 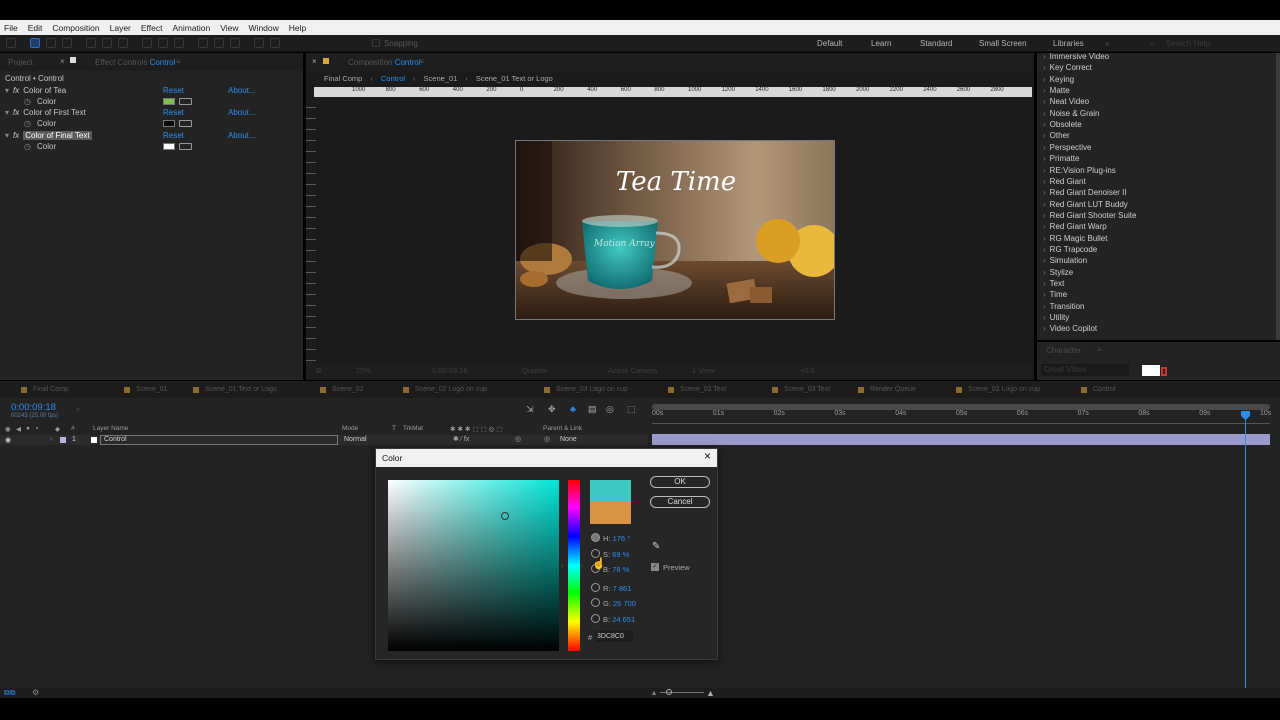 I want to click on workspace-overflow-icon: », so click(x=1107, y=43).